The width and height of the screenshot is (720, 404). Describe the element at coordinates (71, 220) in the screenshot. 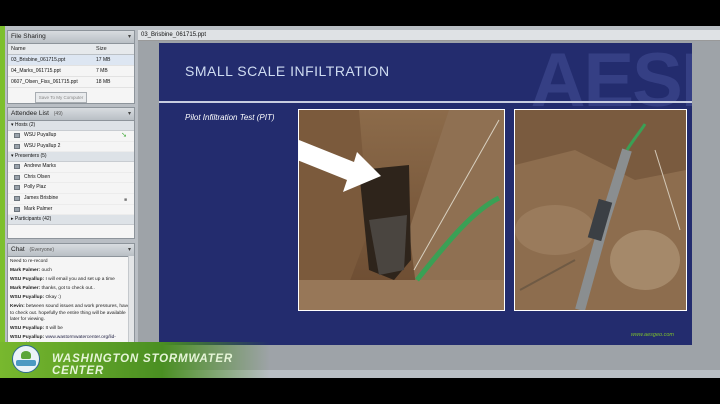

I see `participants-section: ▸ Participants (42)` at that location.